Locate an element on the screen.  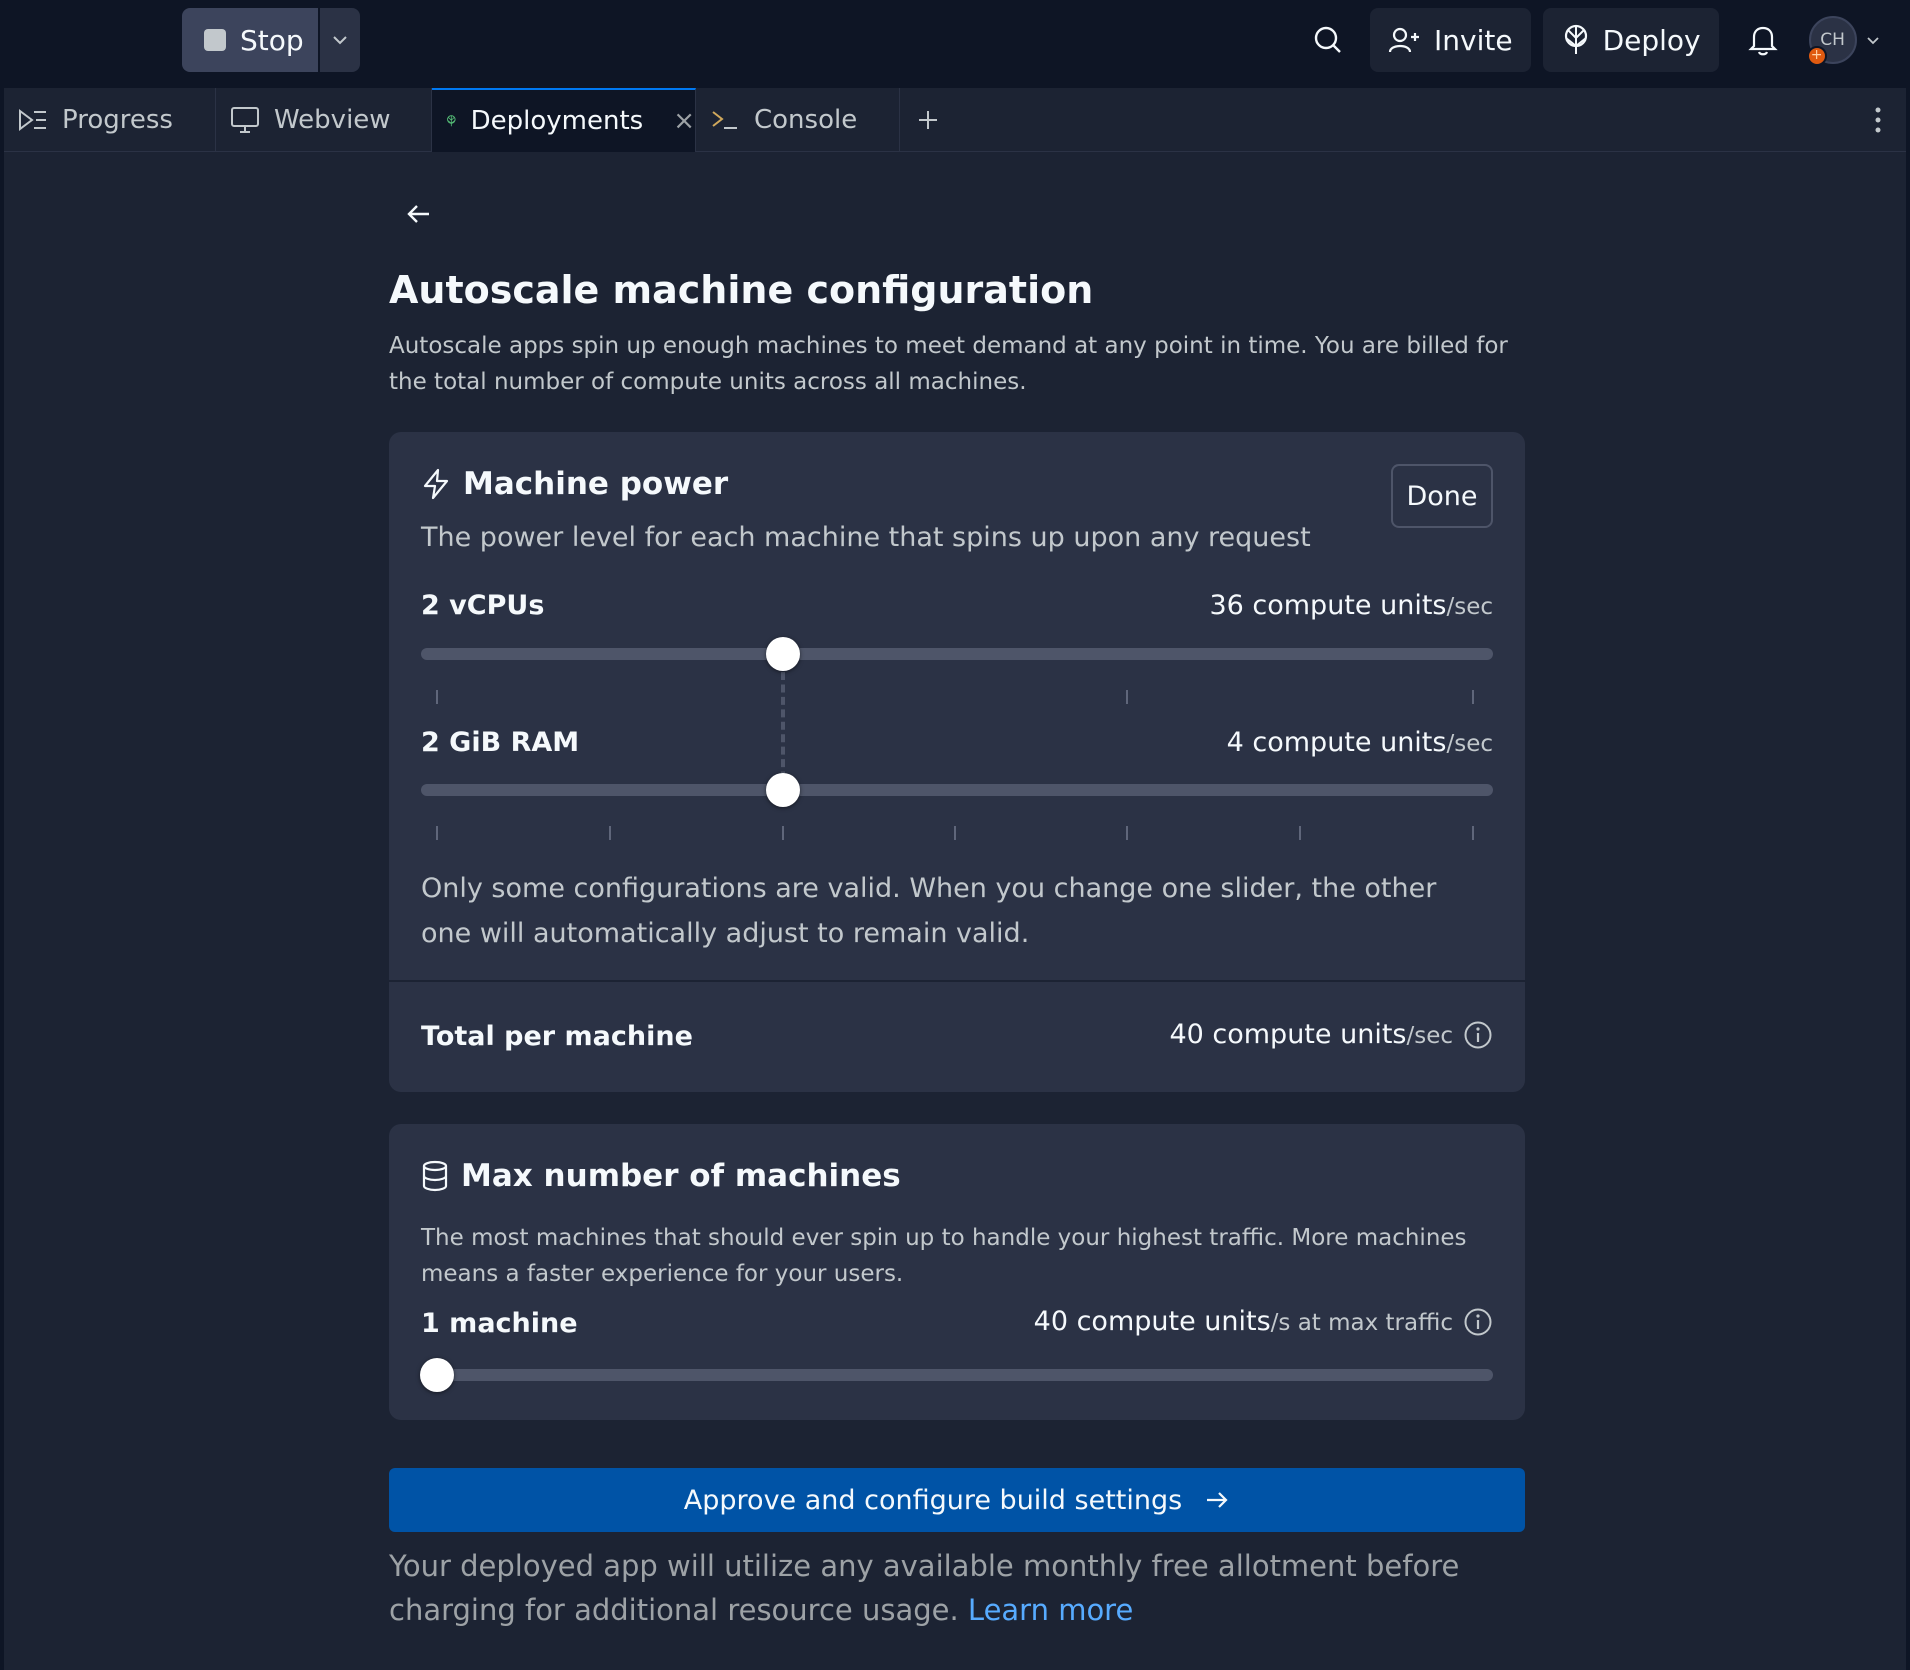
ram-slider-thumb is located at coordinates (783, 790).